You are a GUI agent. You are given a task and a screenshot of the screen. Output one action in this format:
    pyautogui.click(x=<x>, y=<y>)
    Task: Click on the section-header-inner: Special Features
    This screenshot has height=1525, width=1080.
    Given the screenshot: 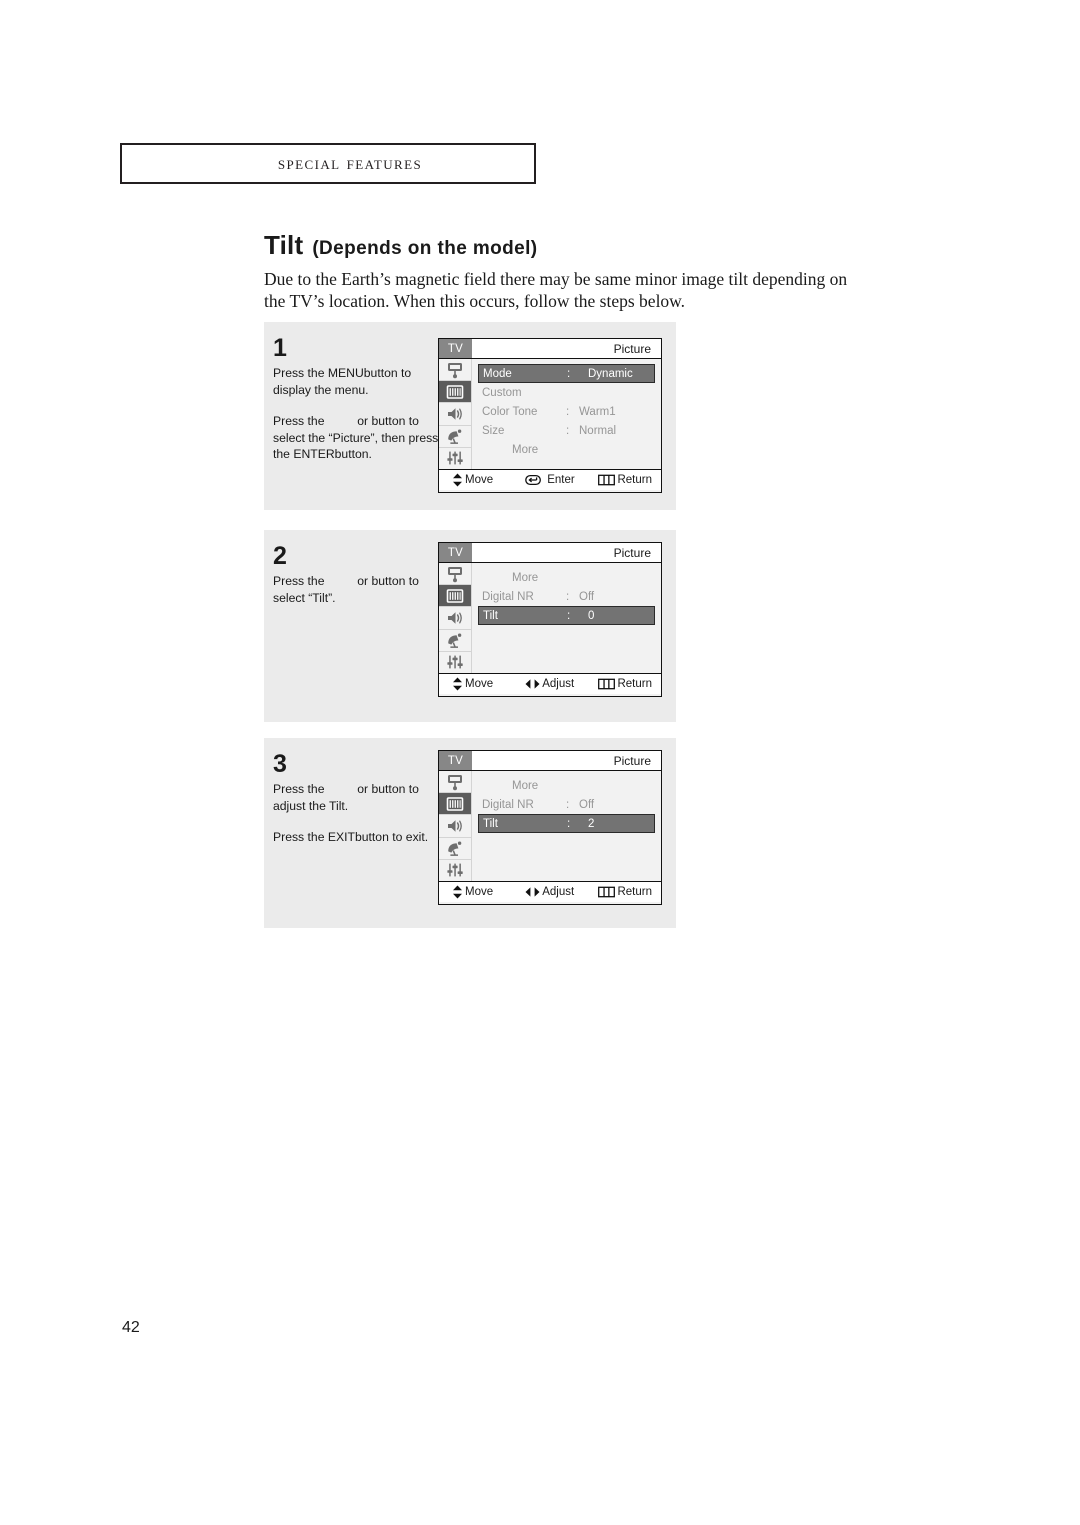 What is the action you would take?
    pyautogui.click(x=328, y=163)
    